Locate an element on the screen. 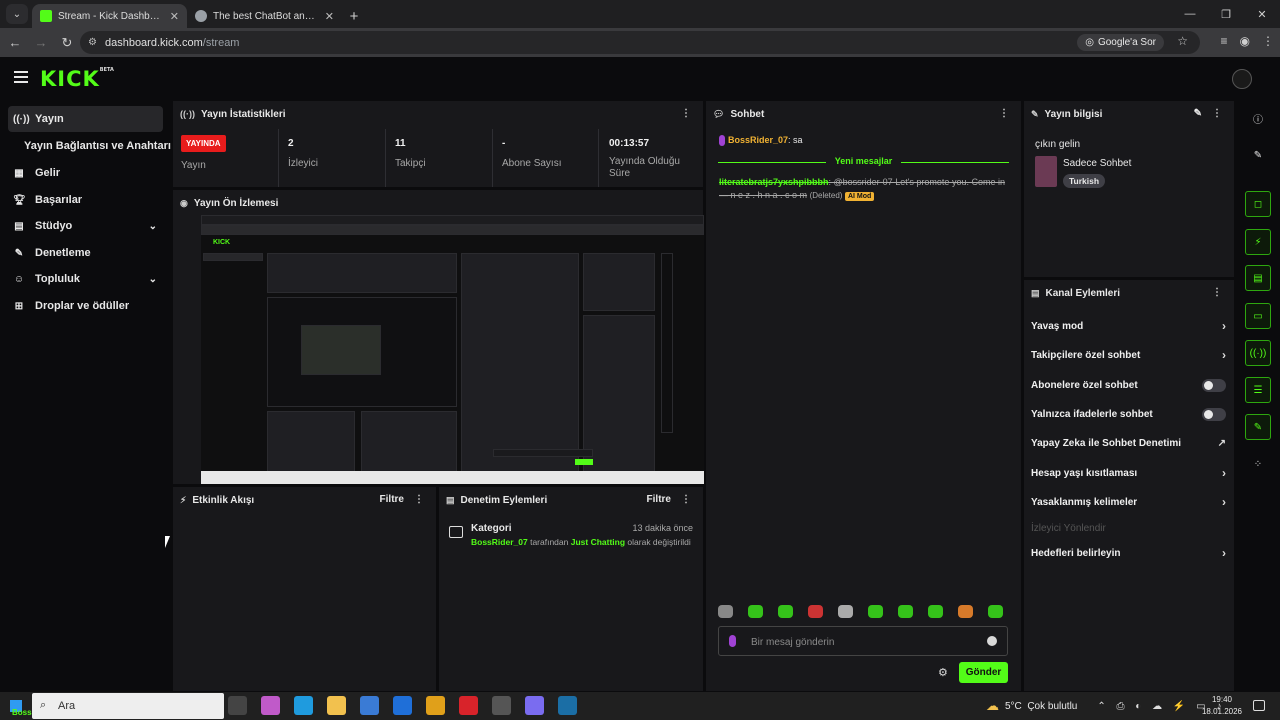 This screenshot has height=720, width=1280. edge-icon is located at coordinates (303, 705).